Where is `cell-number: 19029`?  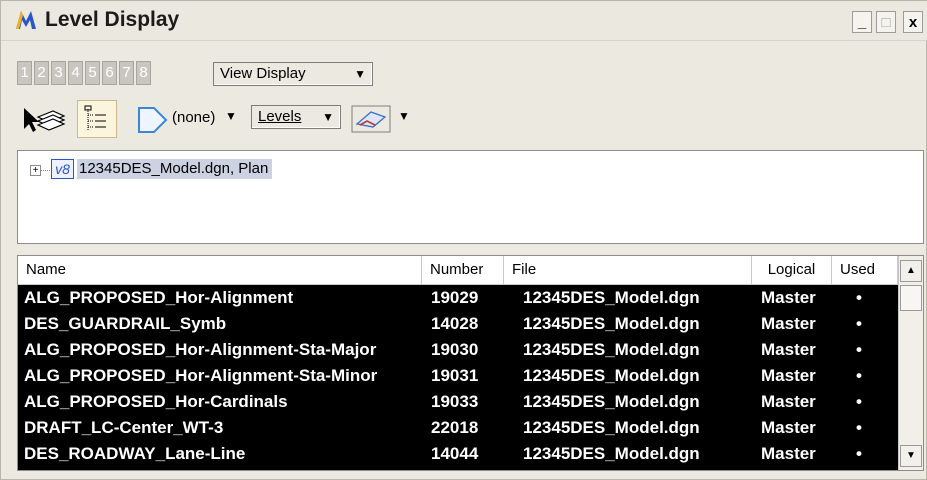
cell-number: 19029 is located at coordinates (455, 297).